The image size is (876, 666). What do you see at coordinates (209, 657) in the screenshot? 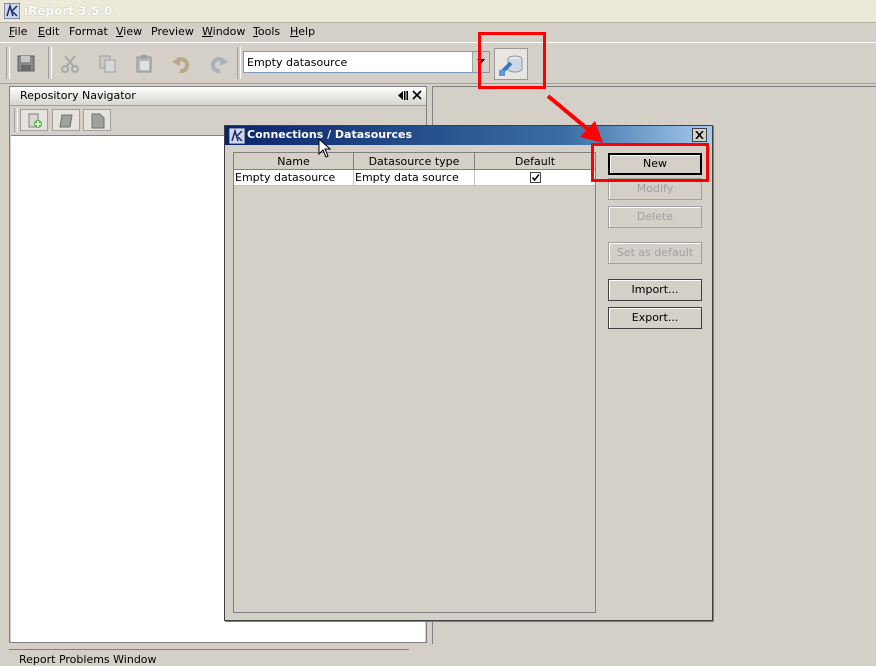
I see `report-problems-window-tab: Report Problems Window` at bounding box center [209, 657].